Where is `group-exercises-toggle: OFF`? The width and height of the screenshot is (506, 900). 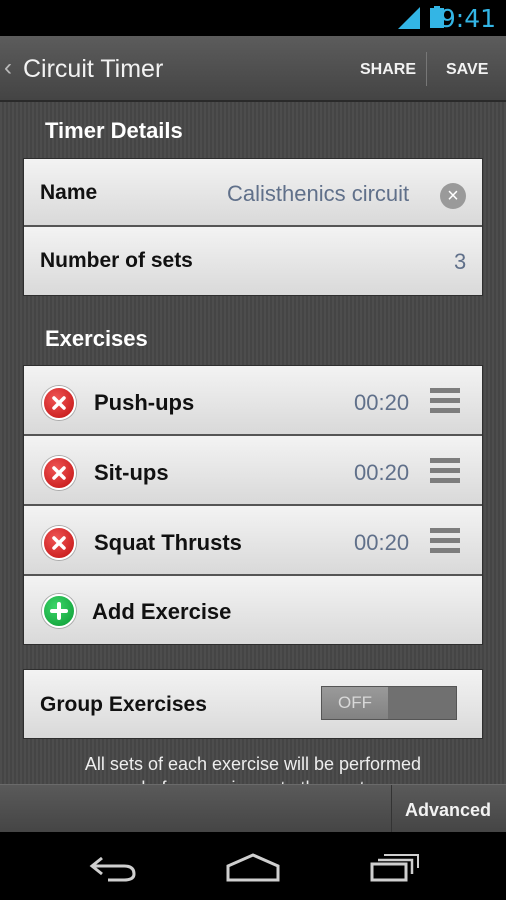 group-exercises-toggle: OFF is located at coordinates (389, 703).